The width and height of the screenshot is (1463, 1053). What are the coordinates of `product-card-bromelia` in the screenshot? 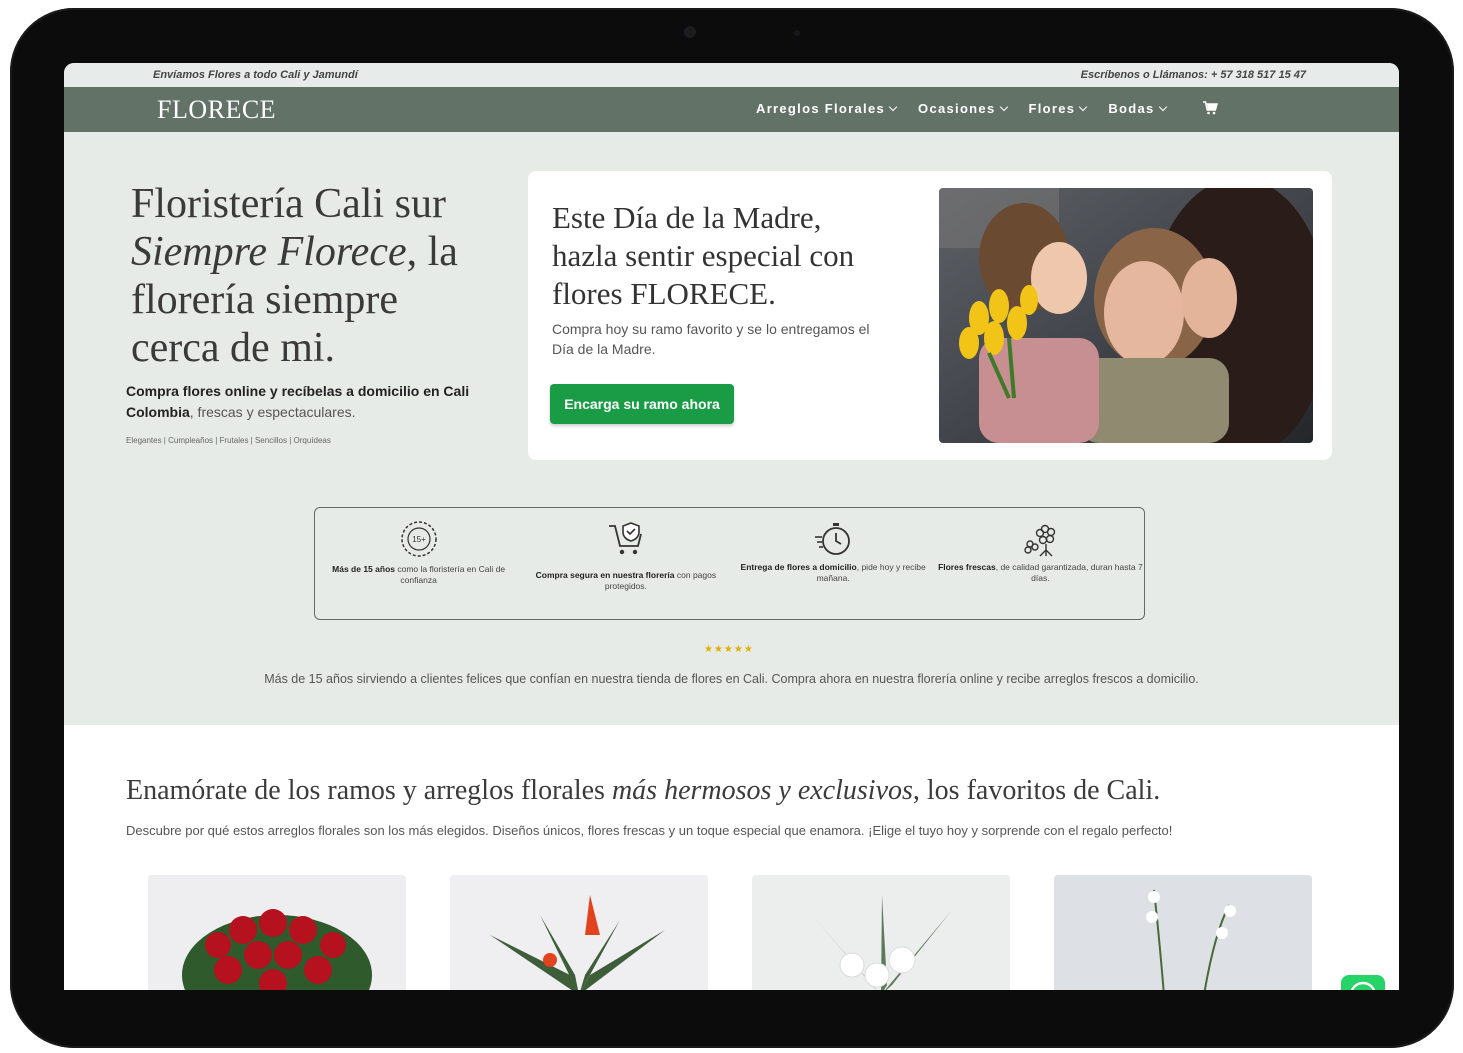 It's located at (579, 932).